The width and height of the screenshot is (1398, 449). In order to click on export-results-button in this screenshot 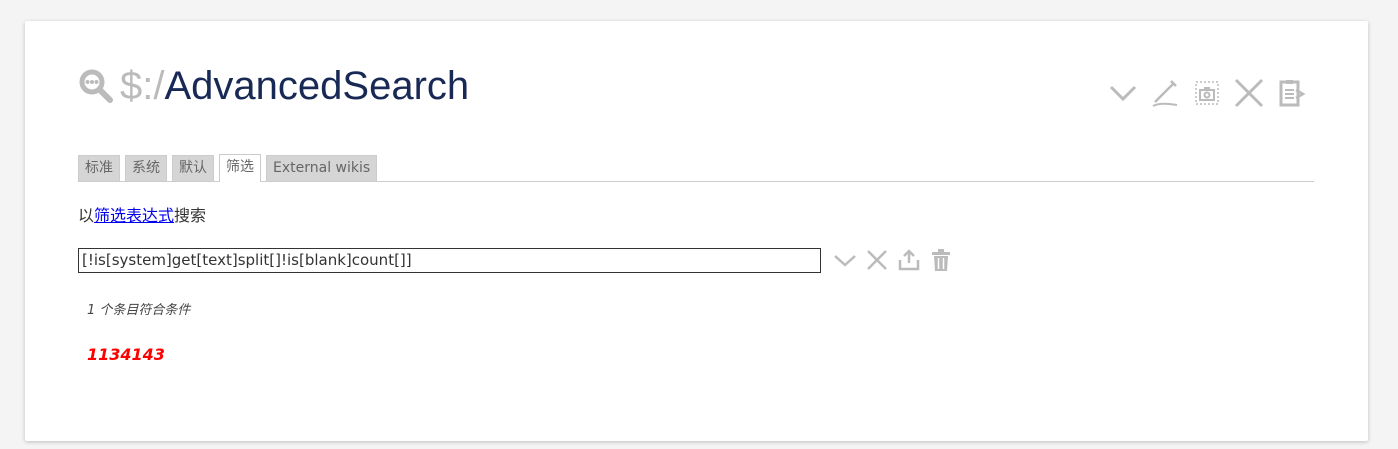, I will do `click(909, 260)`.